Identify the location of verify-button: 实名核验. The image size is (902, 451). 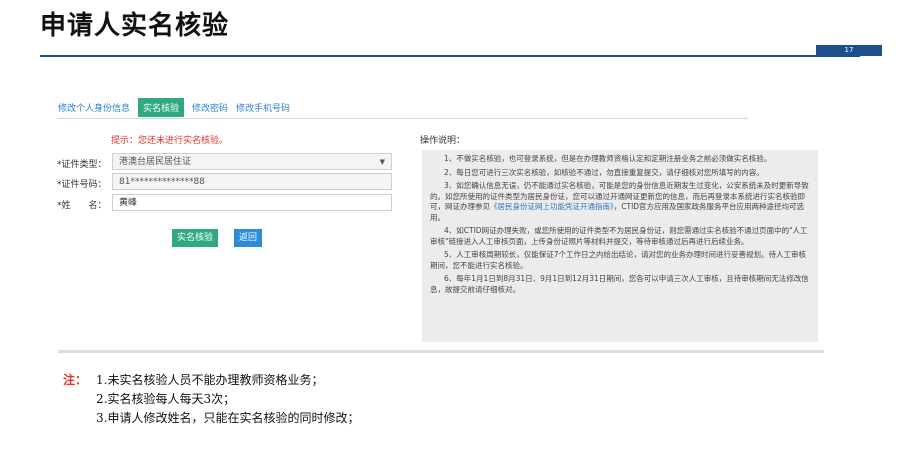
(195, 238).